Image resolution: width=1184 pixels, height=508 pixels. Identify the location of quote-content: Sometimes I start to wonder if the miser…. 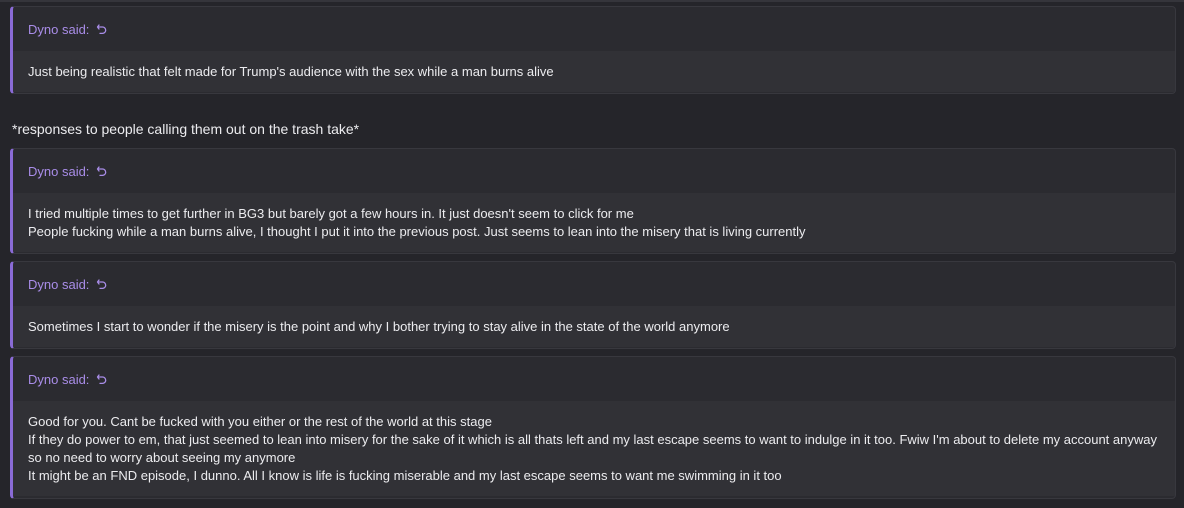
(594, 326).